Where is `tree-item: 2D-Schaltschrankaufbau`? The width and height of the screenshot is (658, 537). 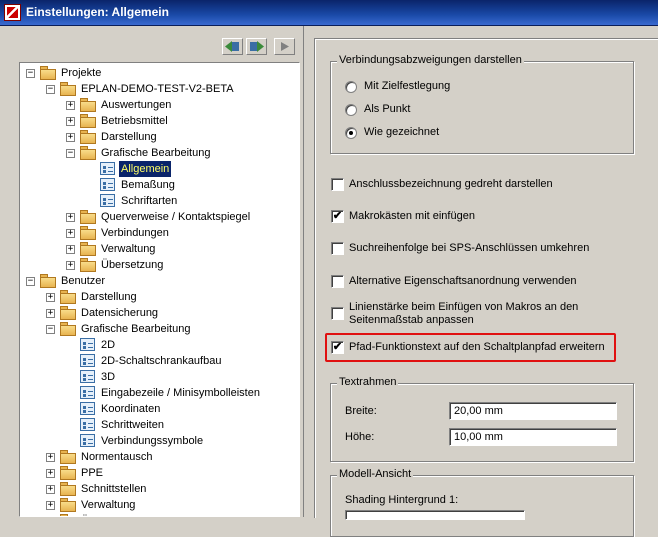
tree-item: 2D-Schaltschrankaufbau is located at coordinates (159, 361).